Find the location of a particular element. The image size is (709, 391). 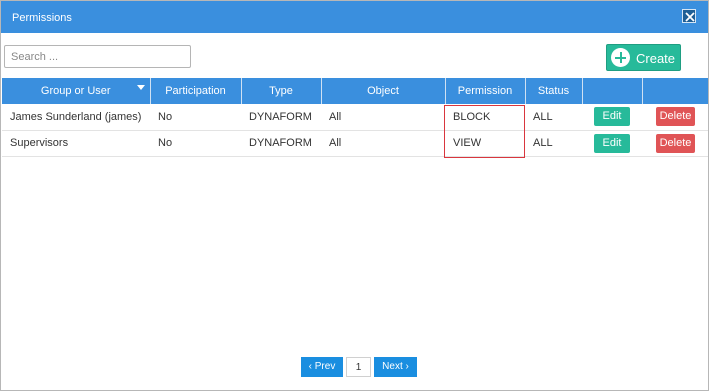

page-number-button: 1 is located at coordinates (358, 367).